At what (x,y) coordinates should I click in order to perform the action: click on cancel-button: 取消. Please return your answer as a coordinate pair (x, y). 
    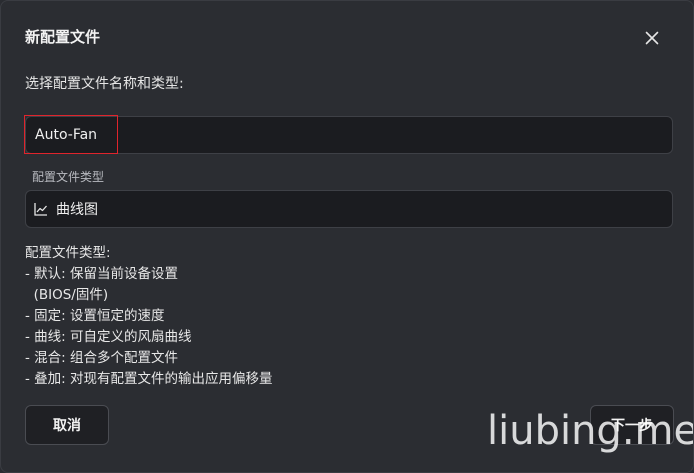
    Looking at the image, I should click on (67, 425).